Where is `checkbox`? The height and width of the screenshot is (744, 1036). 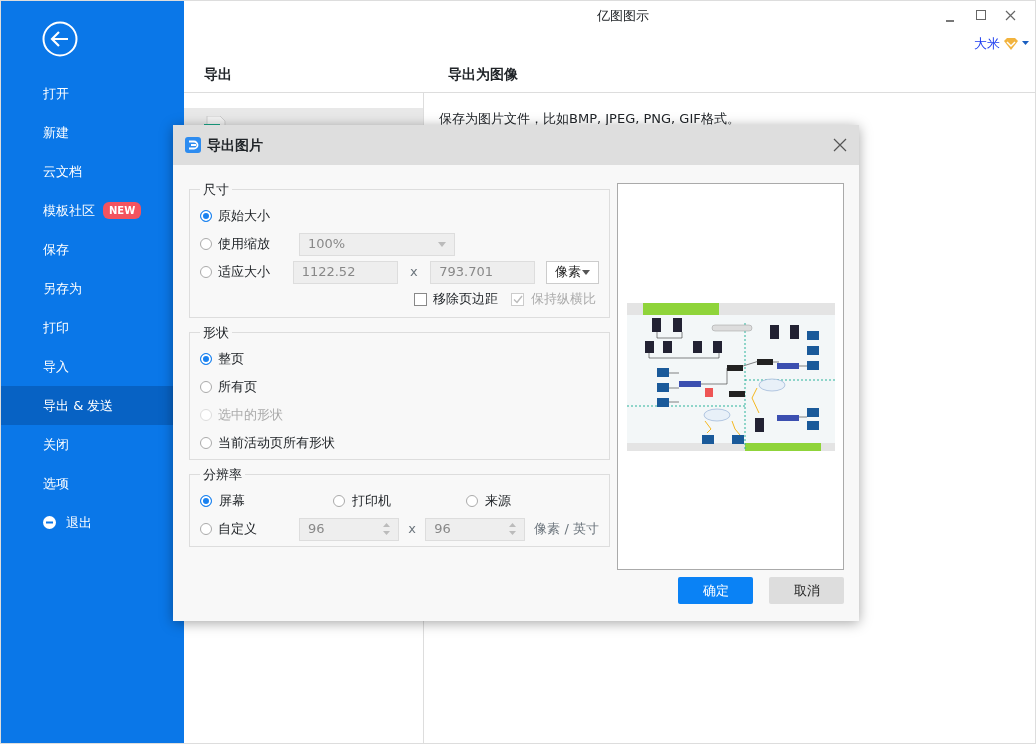
checkbox is located at coordinates (420, 299).